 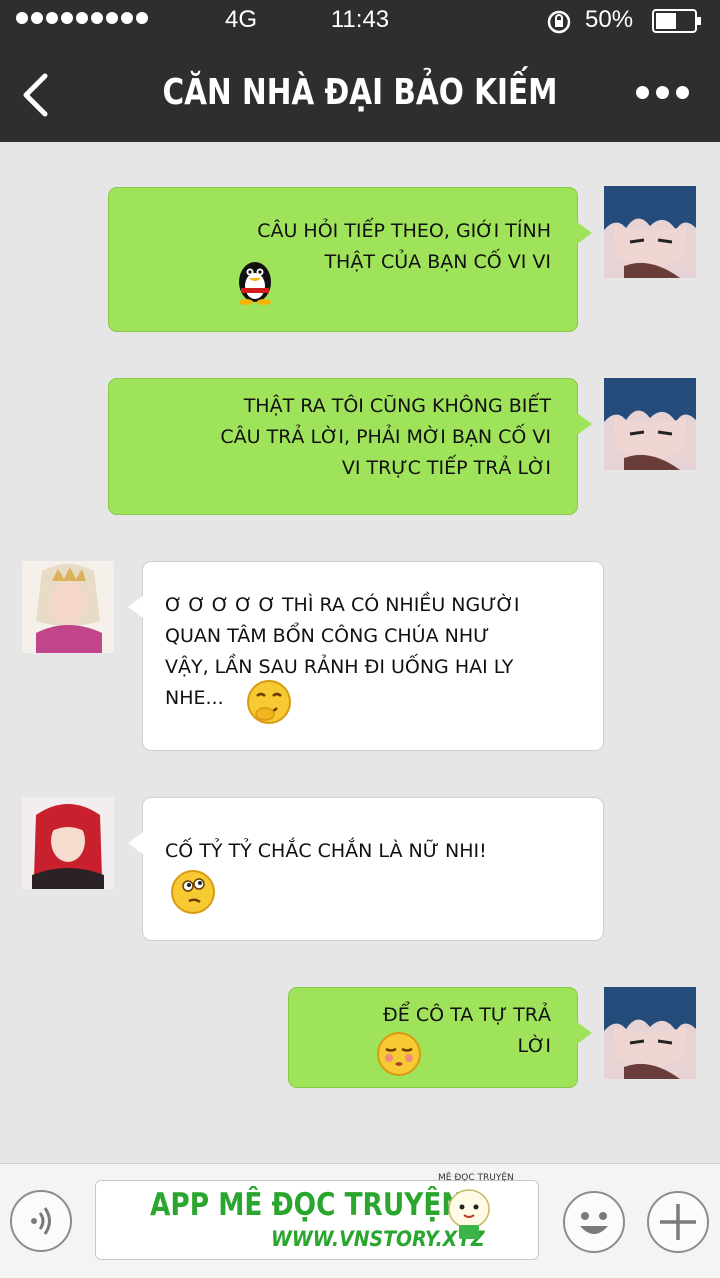 What do you see at coordinates (446, 468) in the screenshot?
I see `message-text-line: VI TRỰC TIẾP TRẢ LỜI` at bounding box center [446, 468].